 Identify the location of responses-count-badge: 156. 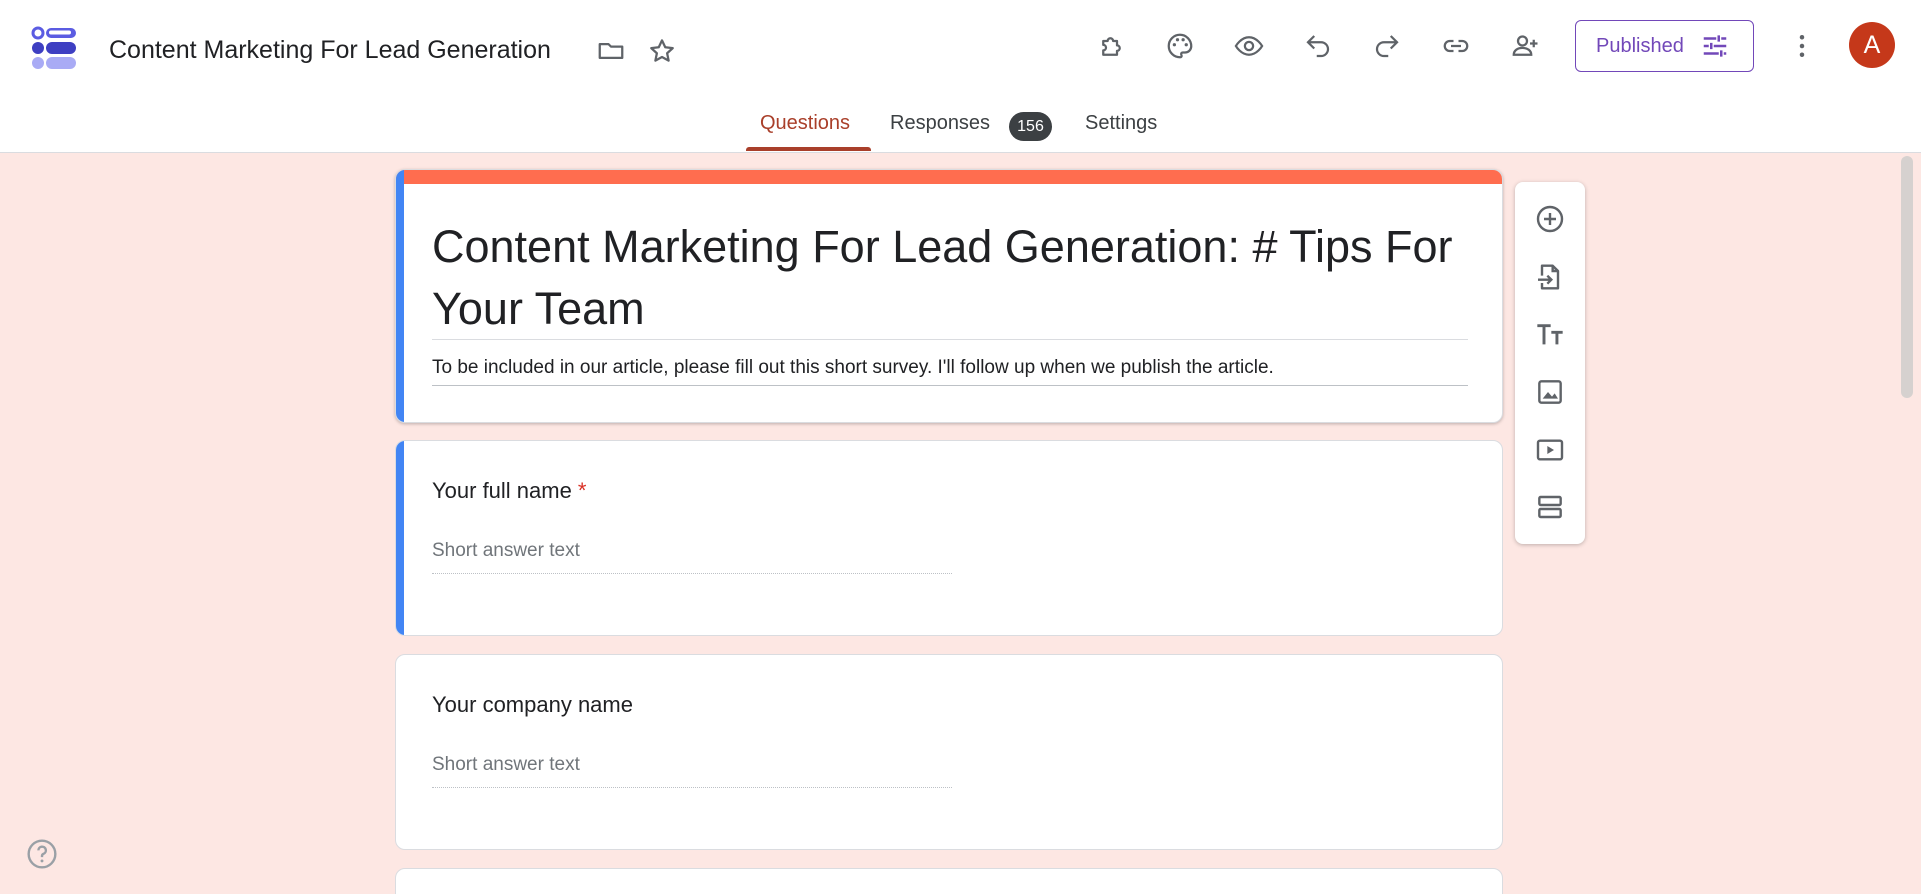
(1030, 126).